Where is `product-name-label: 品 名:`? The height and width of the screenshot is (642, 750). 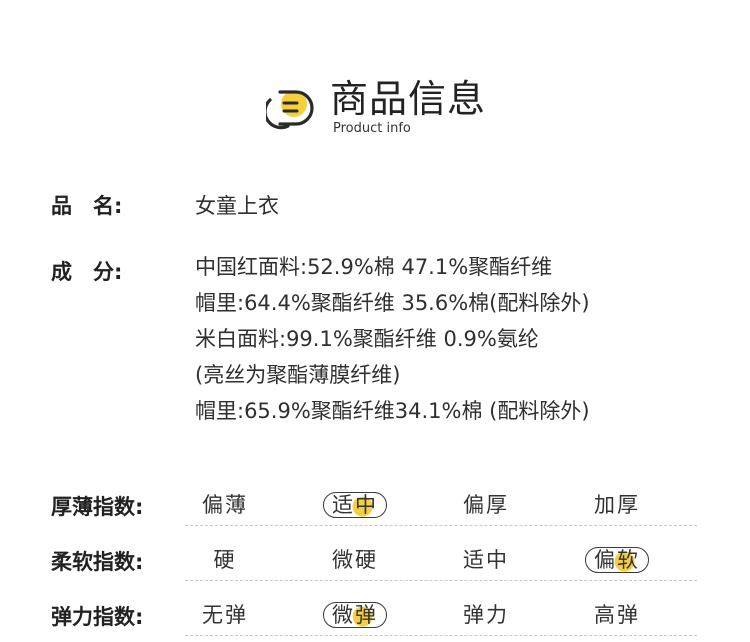
product-name-label: 品 名: is located at coordinates (87, 206).